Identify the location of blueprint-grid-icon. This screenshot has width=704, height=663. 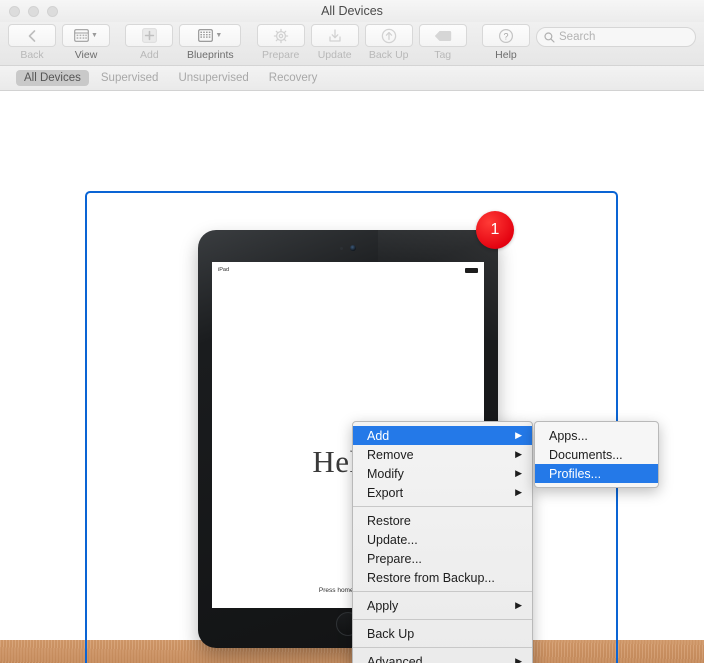
(206, 35).